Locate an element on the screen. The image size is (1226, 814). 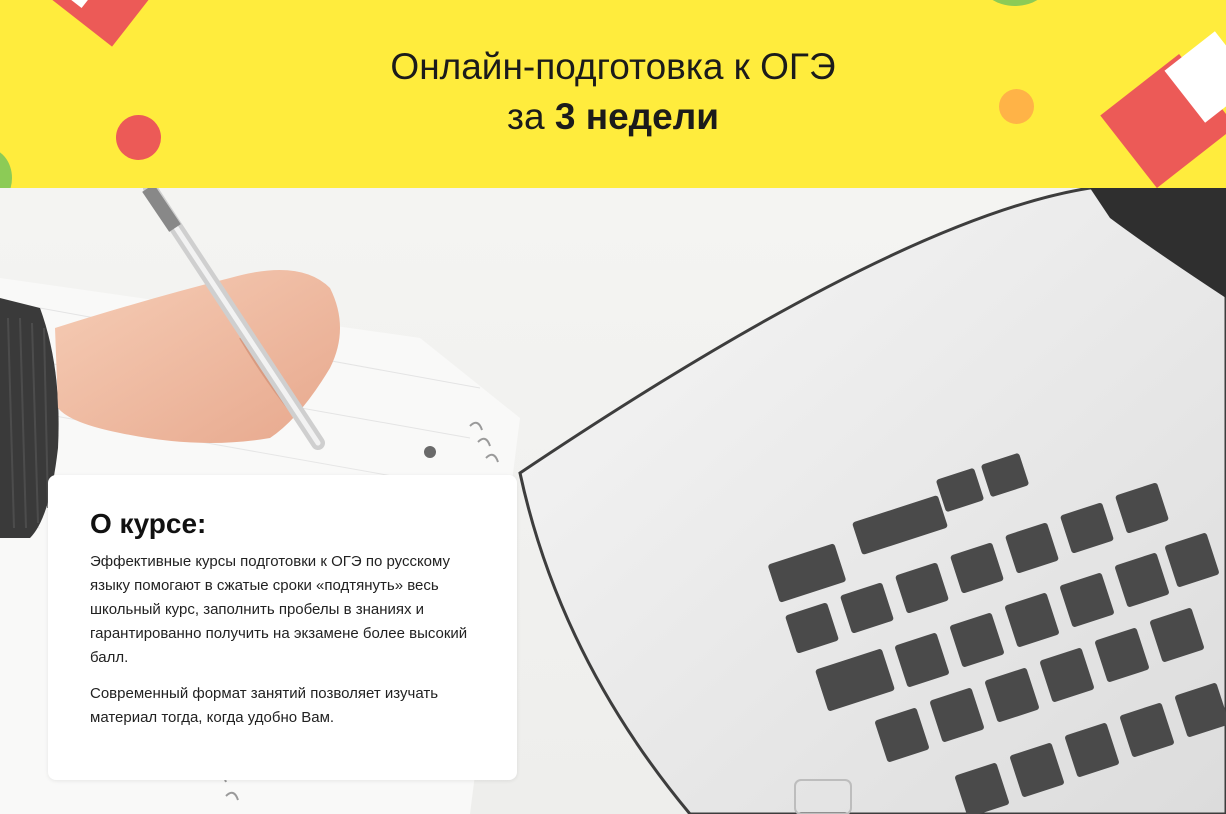
page-title: Онлайн-подготовка к ОГЭ за 3 недели is located at coordinates (613, 92).